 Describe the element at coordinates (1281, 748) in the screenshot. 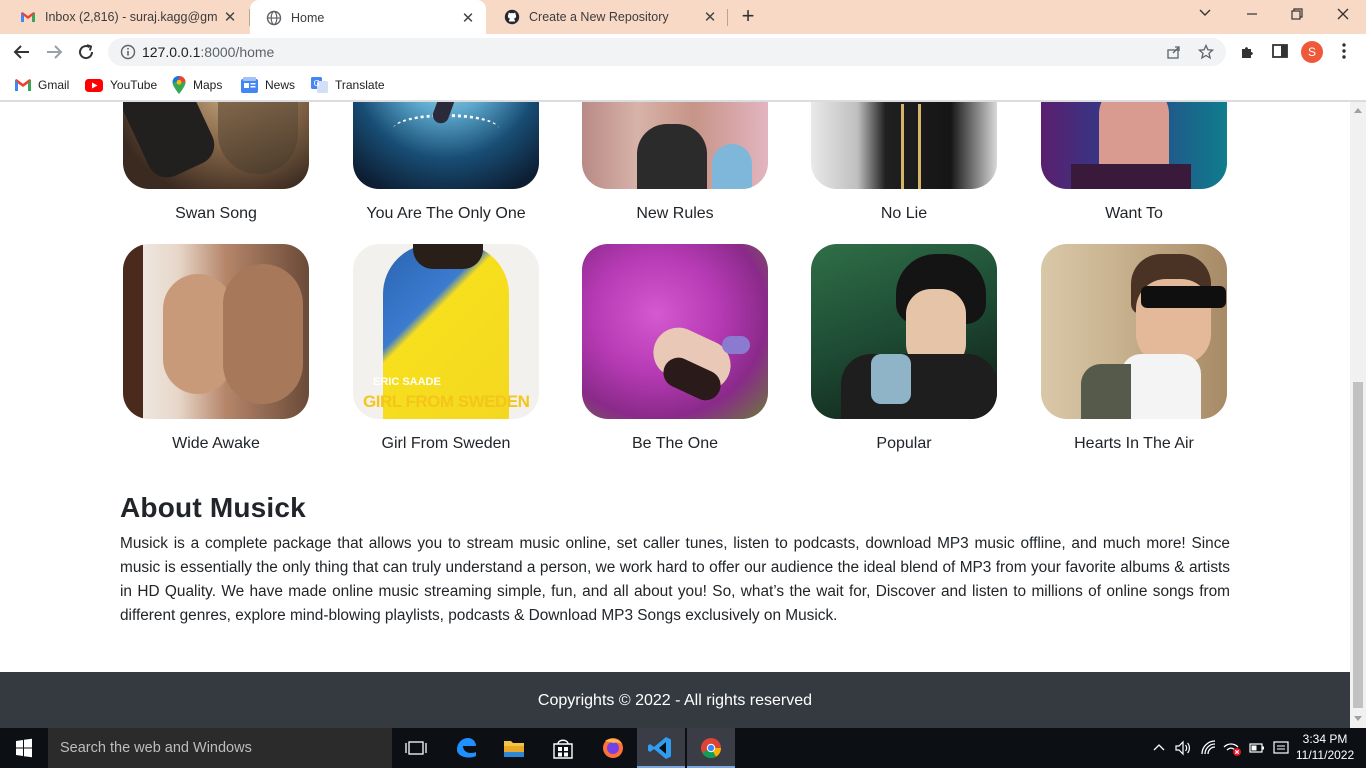

I see `notifications-icon` at that location.